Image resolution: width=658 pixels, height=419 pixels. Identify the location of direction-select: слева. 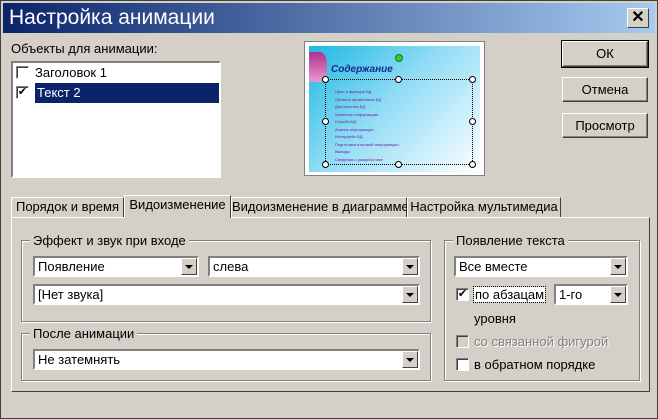
(314, 266).